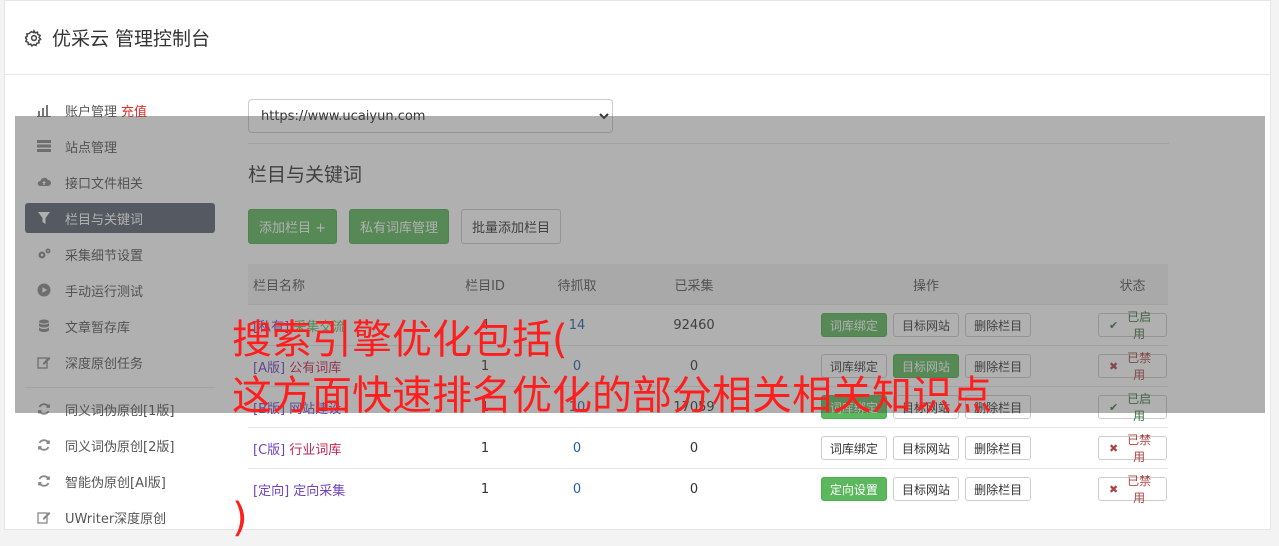 The image size is (1279, 546). What do you see at coordinates (271, 491) in the screenshot?
I see `column-prefix: [定向]` at bounding box center [271, 491].